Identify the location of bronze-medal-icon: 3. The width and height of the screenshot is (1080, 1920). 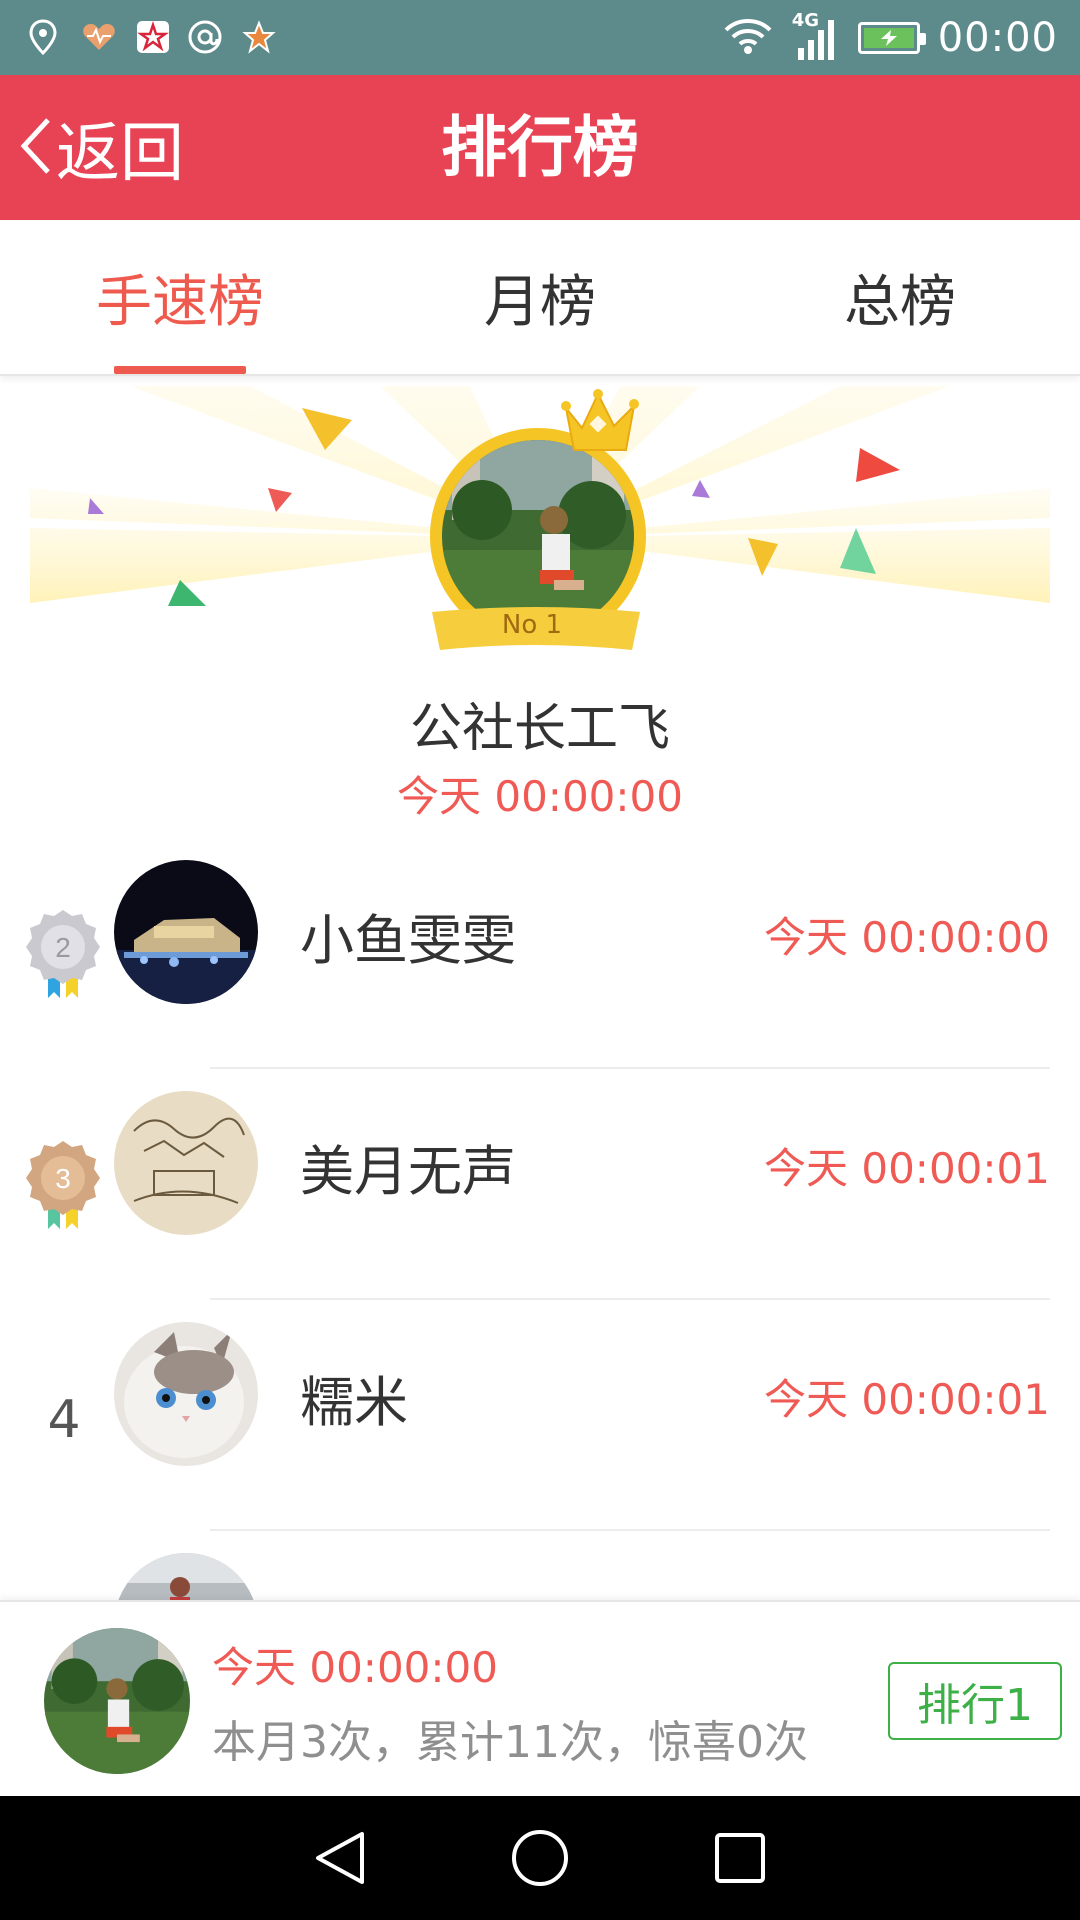
(63, 1185).